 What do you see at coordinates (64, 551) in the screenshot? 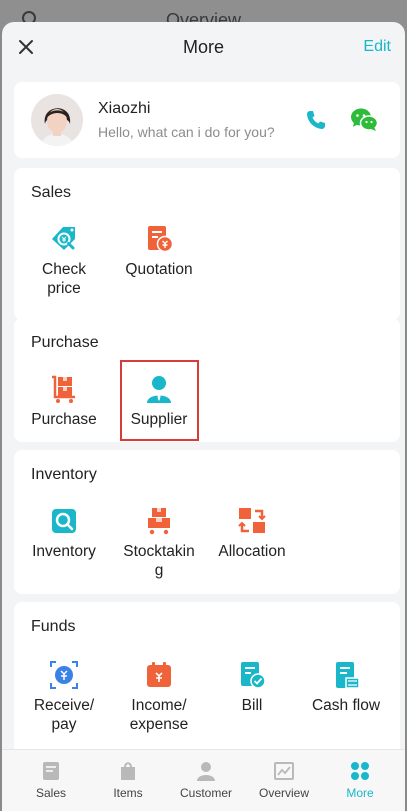
I see `tile-label-inventory: Inventory` at bounding box center [64, 551].